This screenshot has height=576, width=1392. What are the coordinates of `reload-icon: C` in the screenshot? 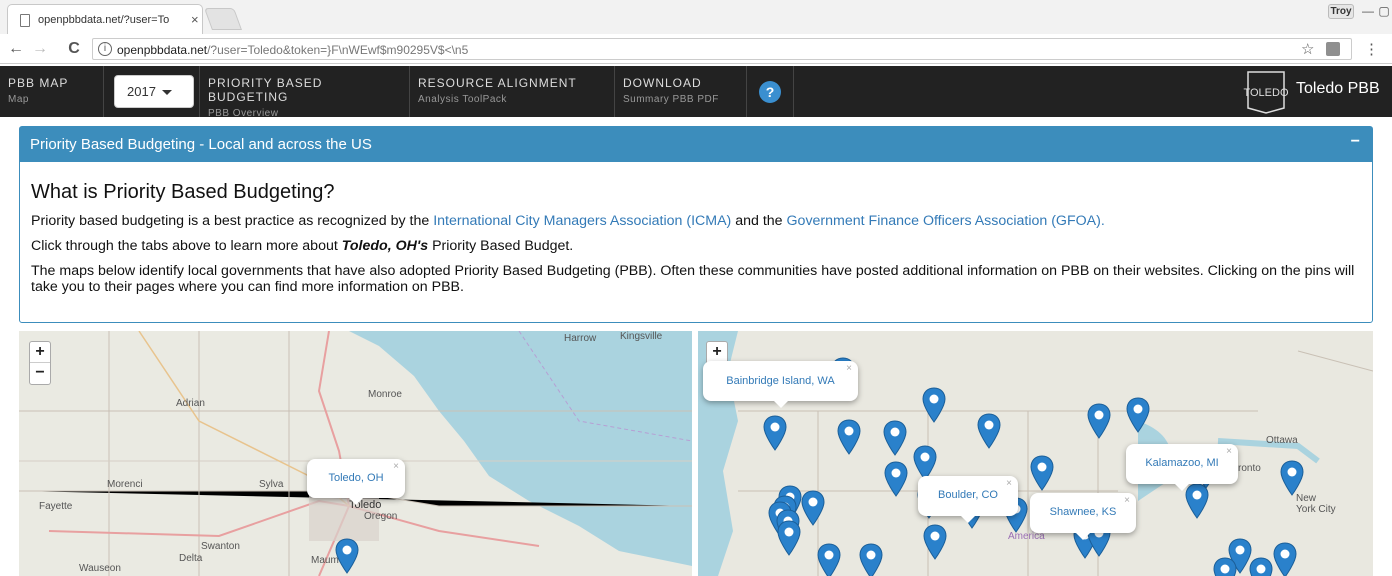 It's located at (74, 49).